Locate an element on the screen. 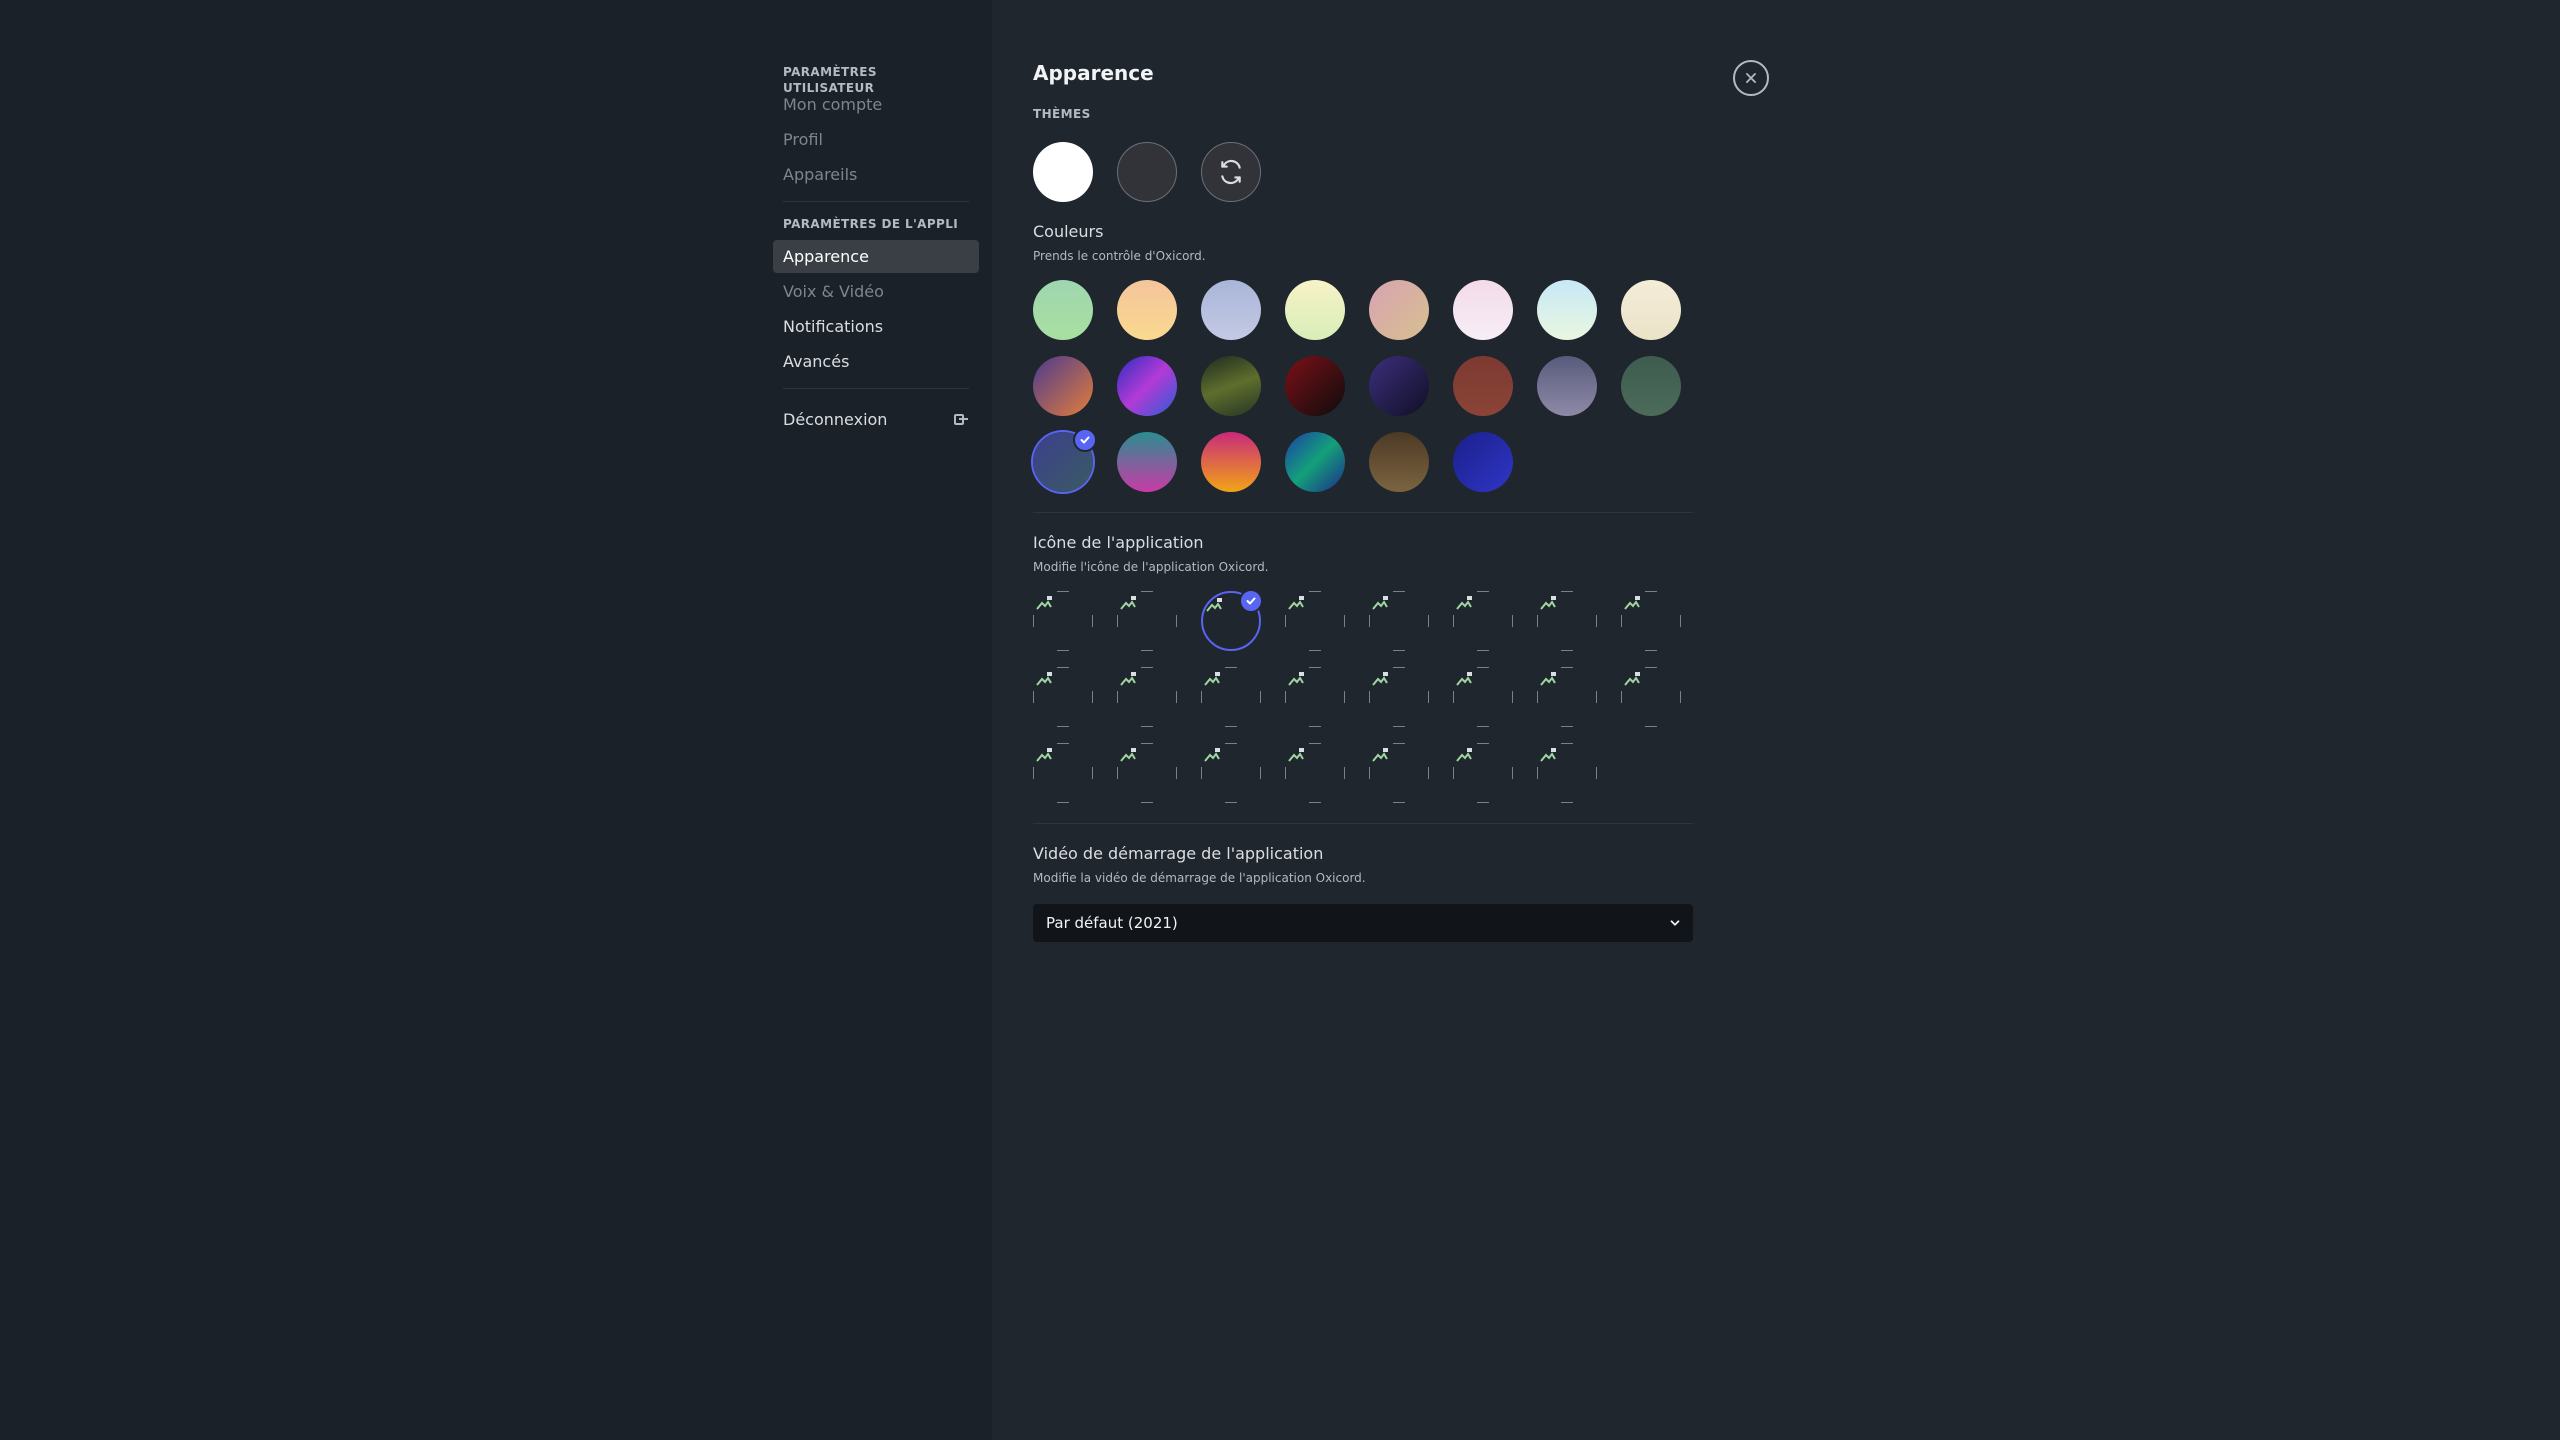 The image size is (2560, 1440). app-icon-title: Icône de l'application is located at coordinates (1118, 542).